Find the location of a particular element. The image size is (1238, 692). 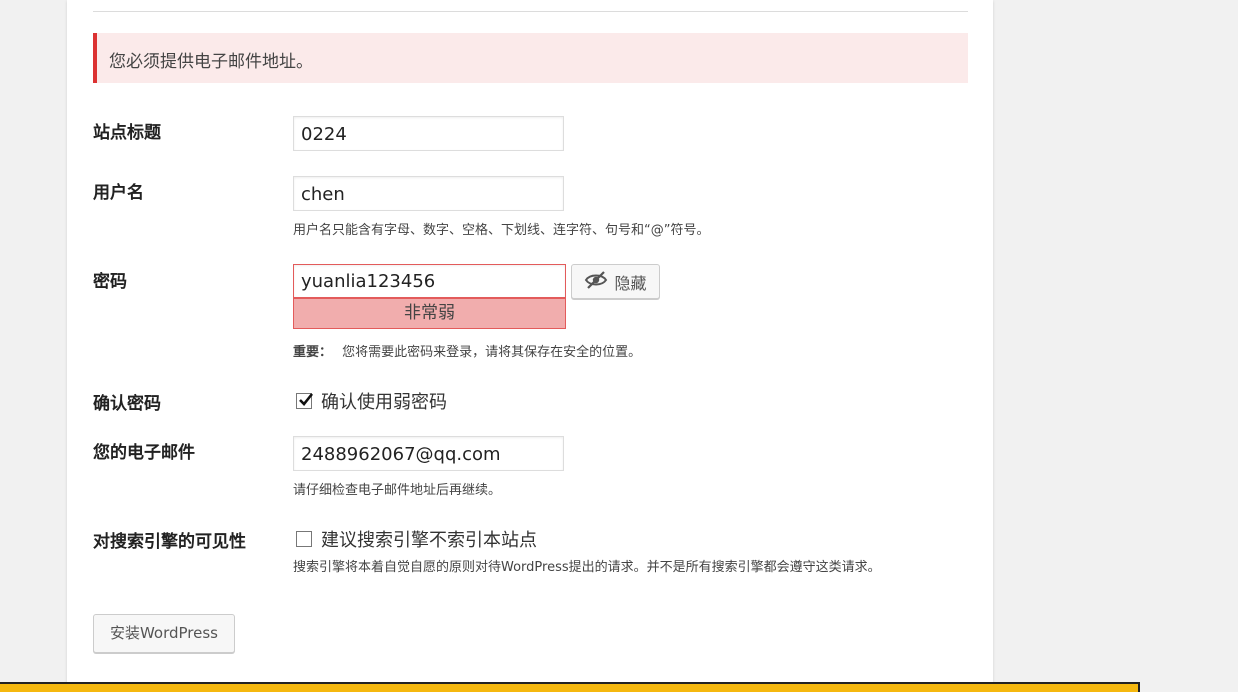

hide-password-button: 隐藏 is located at coordinates (615, 281).